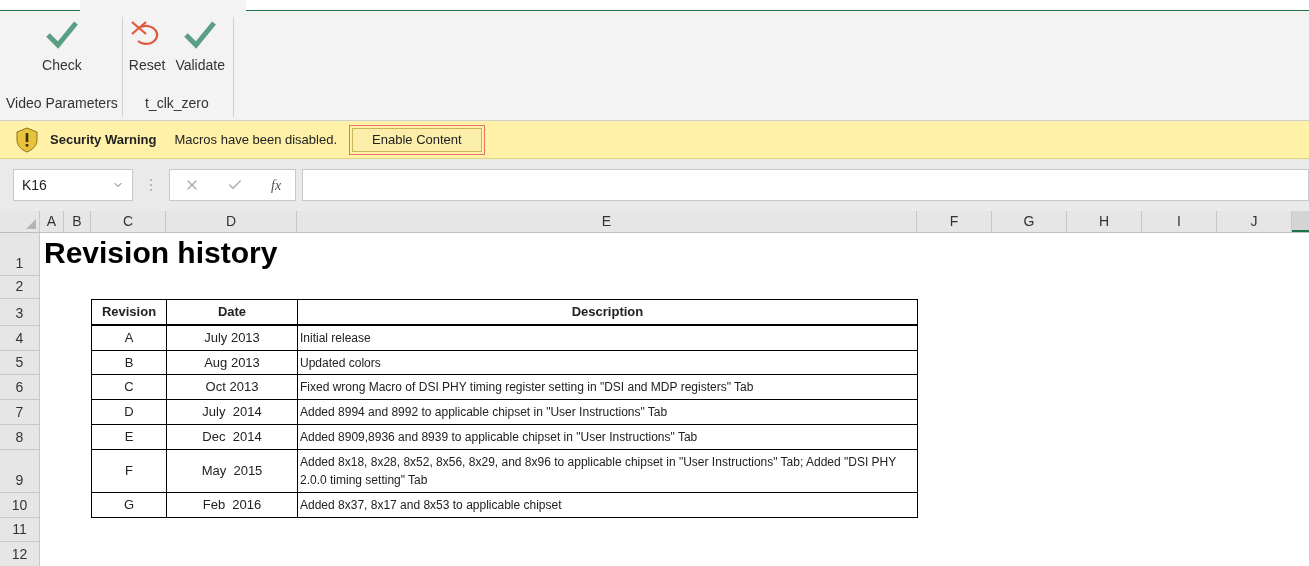 The width and height of the screenshot is (1309, 566). I want to click on sheet-title: Revision history, so click(161, 254).